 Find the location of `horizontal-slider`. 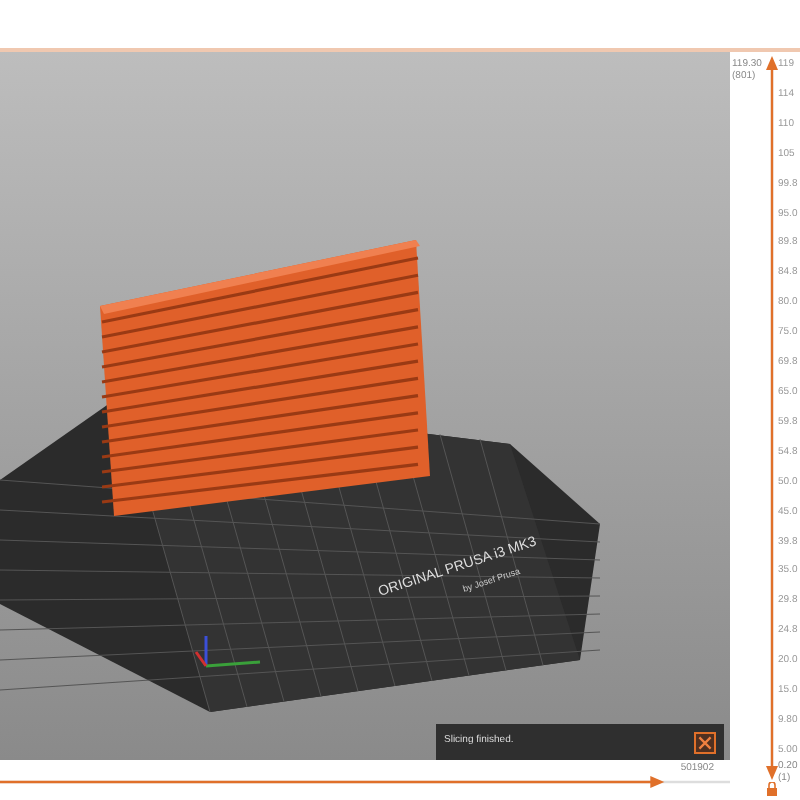

horizontal-slider is located at coordinates (365, 782).